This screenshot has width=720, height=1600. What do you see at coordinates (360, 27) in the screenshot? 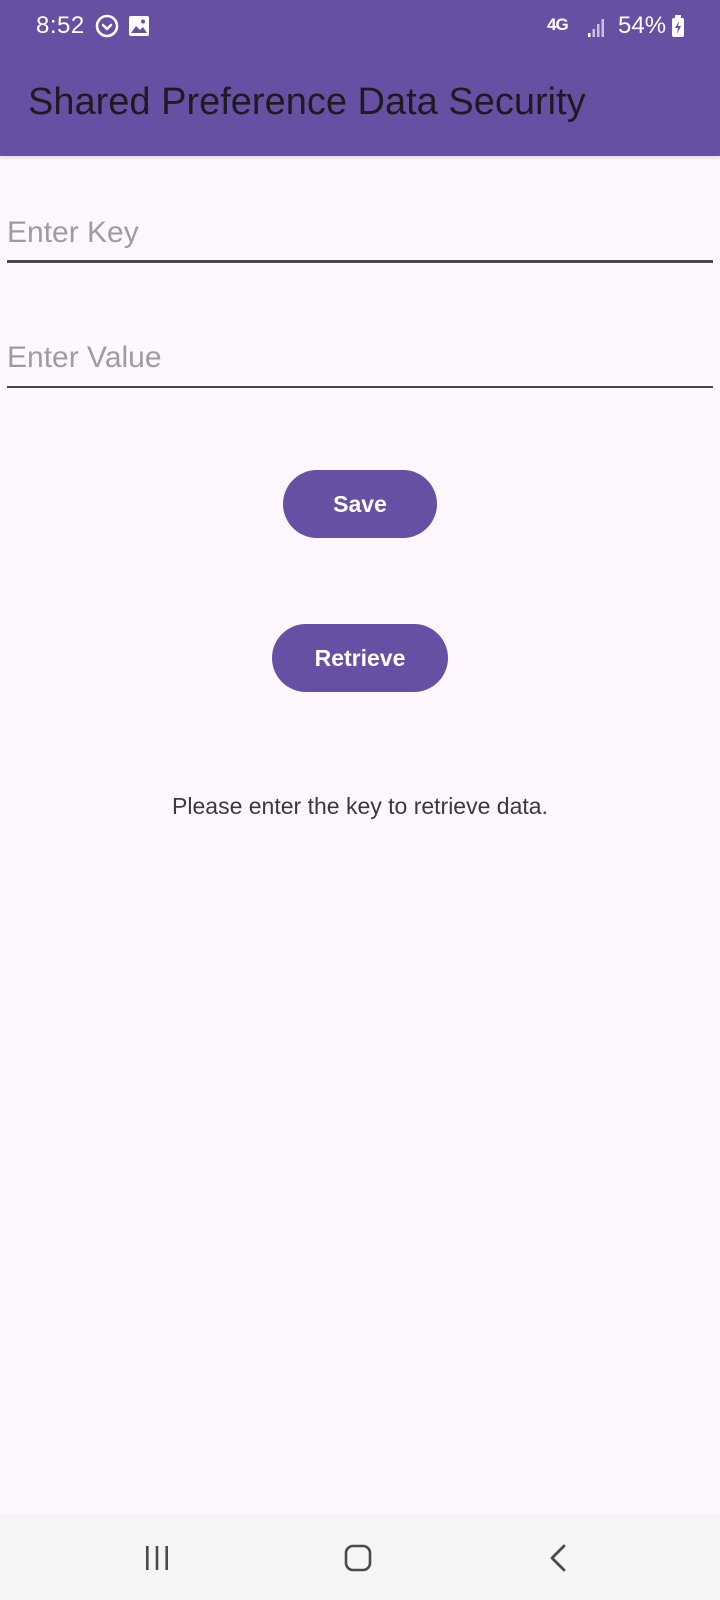
I see `status-bar: 8:52 4G 54%` at bounding box center [360, 27].